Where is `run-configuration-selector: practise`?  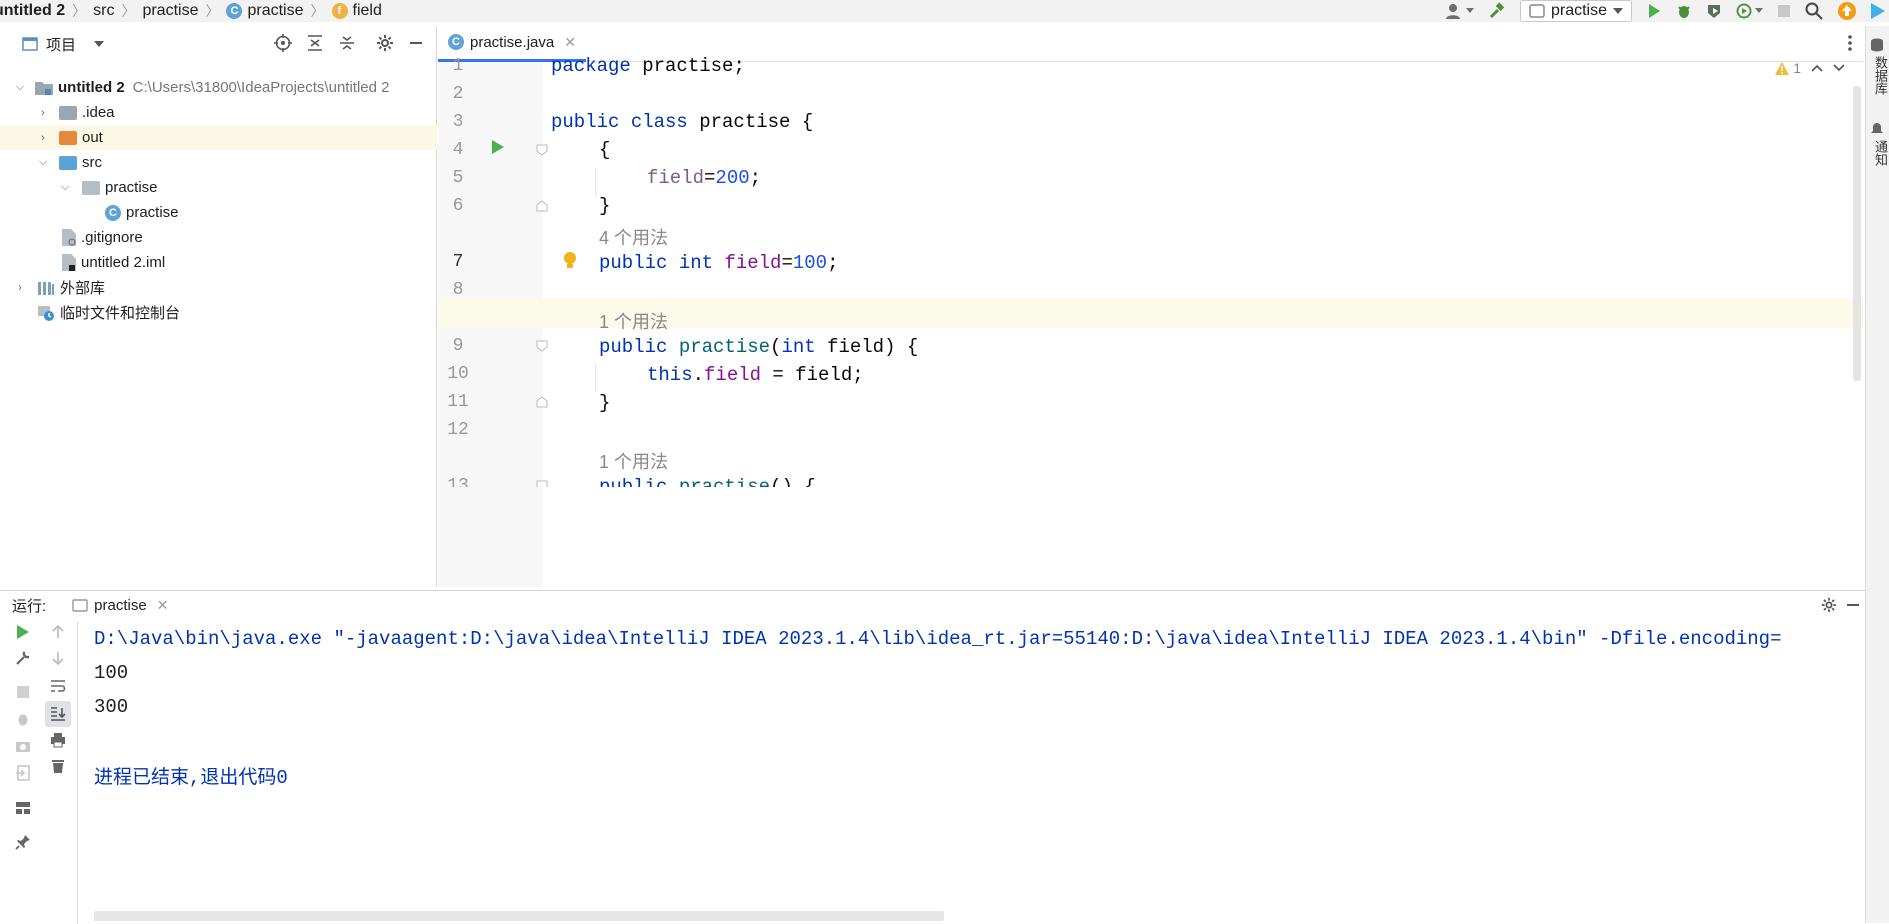
run-configuration-selector: practise is located at coordinates (1575, 11).